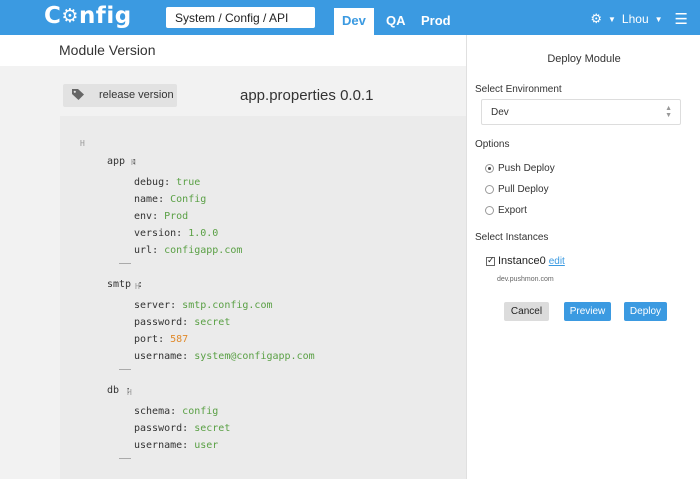  I want to click on yaml-entry: debug: true, so click(167, 182).